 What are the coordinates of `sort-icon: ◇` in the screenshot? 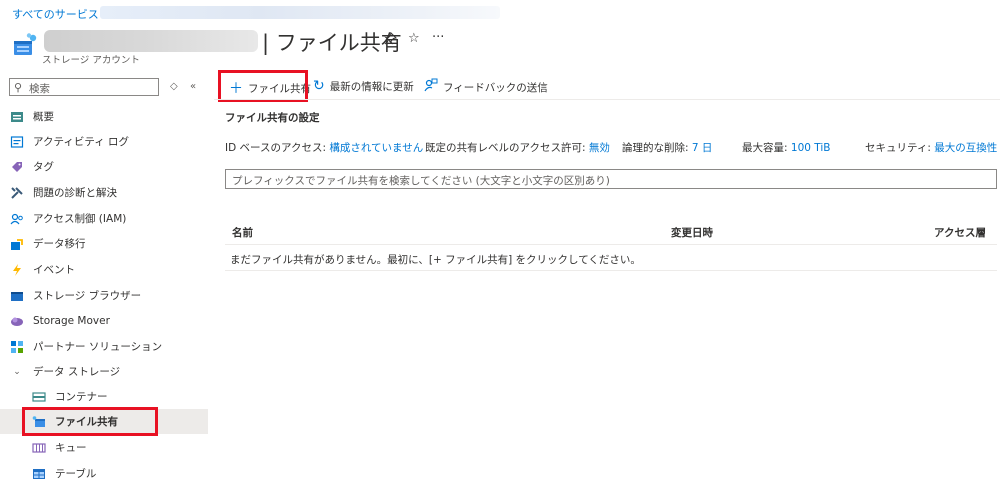 It's located at (174, 86).